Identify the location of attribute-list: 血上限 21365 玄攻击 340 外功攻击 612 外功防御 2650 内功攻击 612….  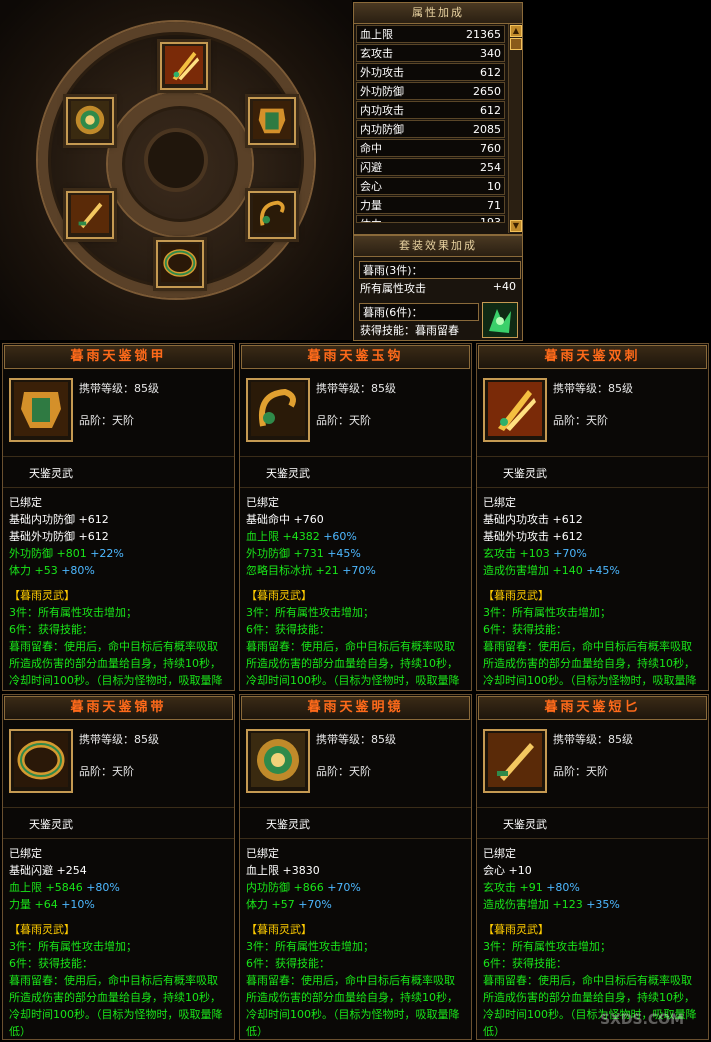
(430, 124).